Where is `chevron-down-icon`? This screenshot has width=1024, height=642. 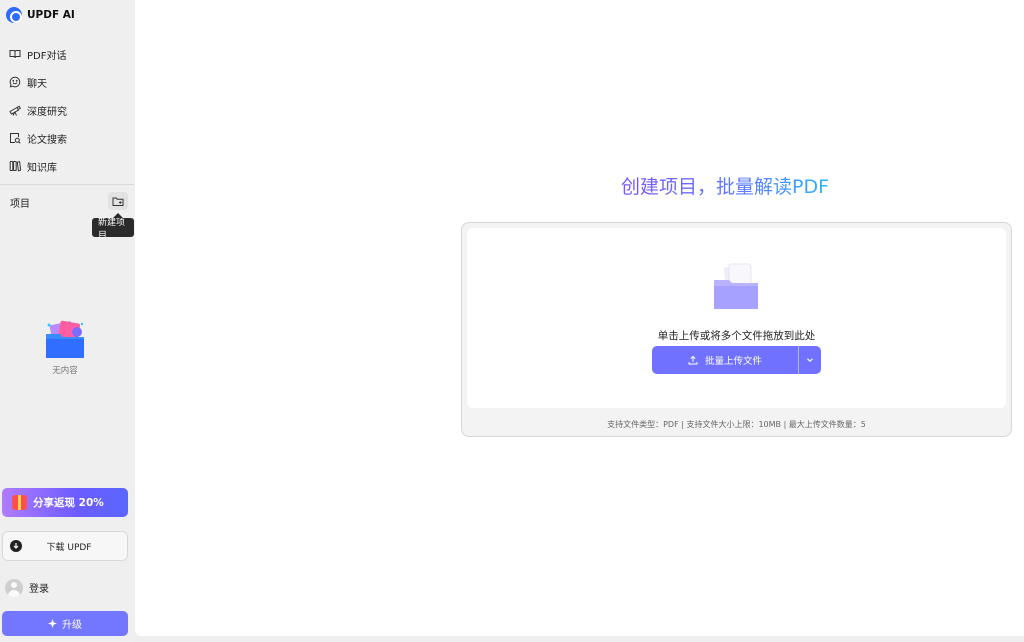 chevron-down-icon is located at coordinates (810, 360).